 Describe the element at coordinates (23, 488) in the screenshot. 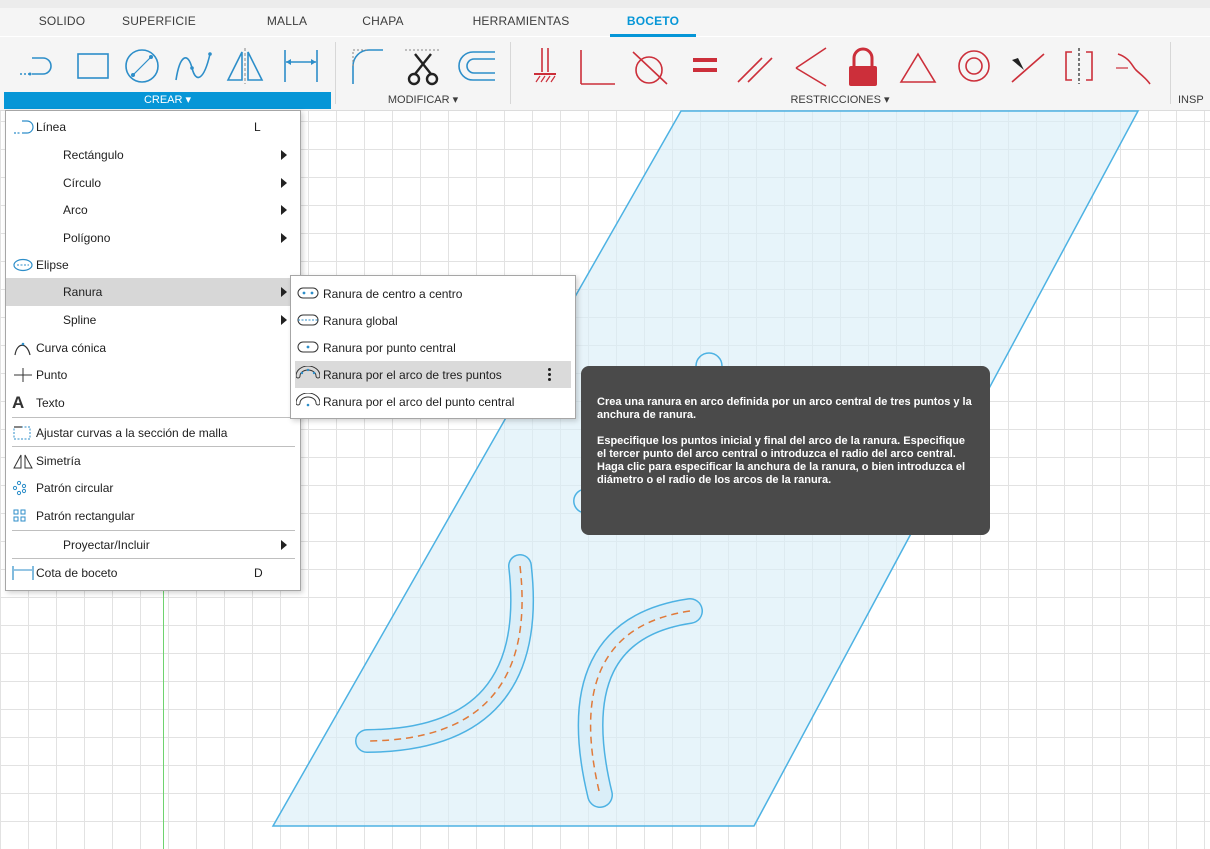

I see `circular-pattern-icon` at that location.